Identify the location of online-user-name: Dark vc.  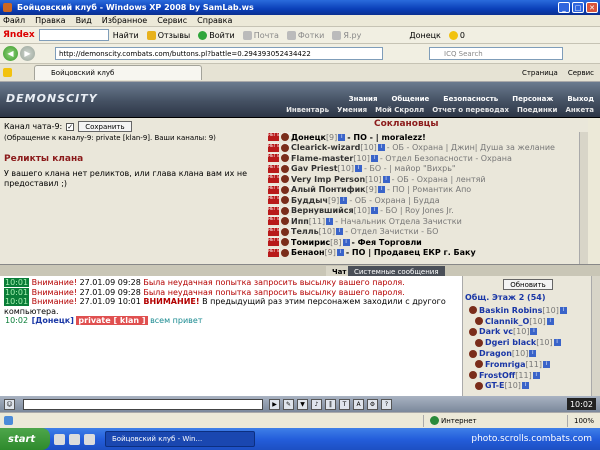
(496, 331).